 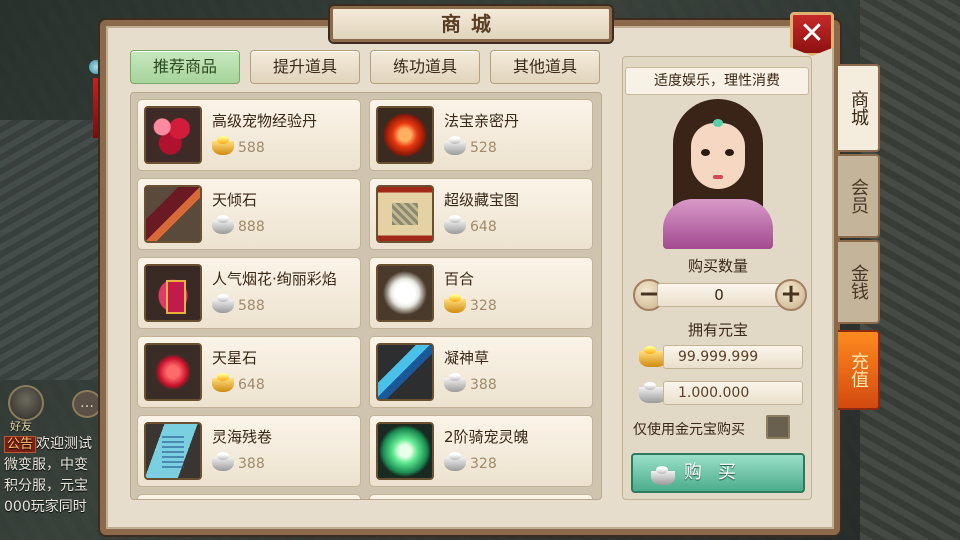 I want to click on item-price: 528, so click(x=470, y=148).